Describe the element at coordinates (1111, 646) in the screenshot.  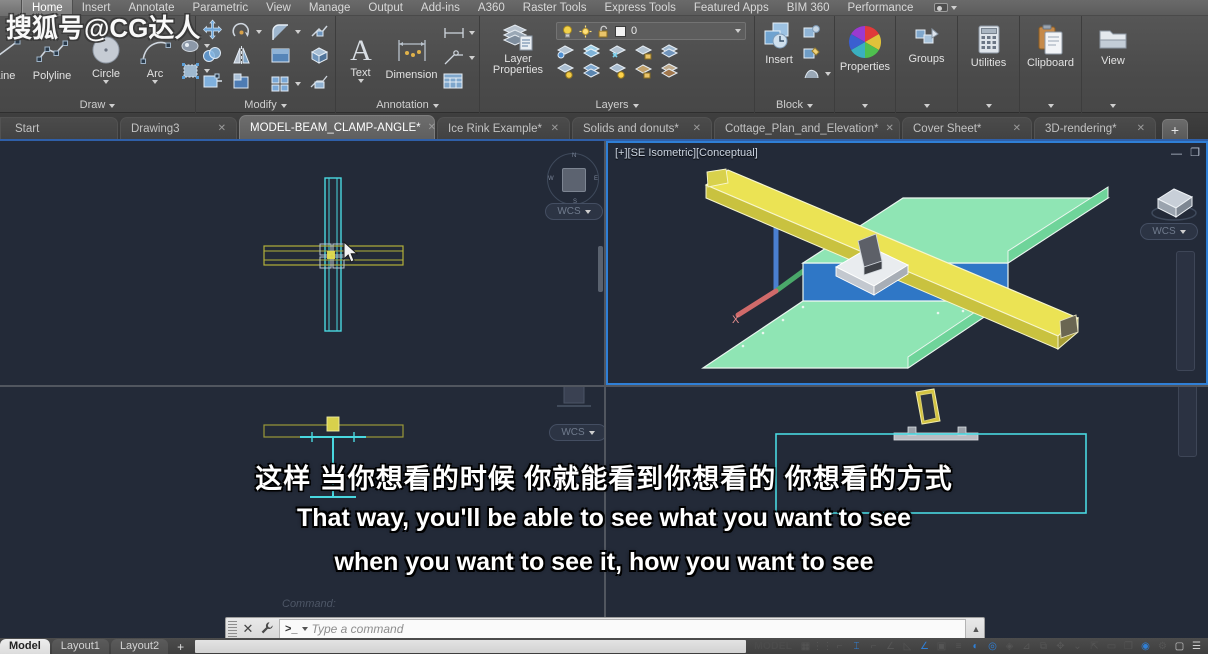
I see `annotation-scale-icon: ▭` at that location.